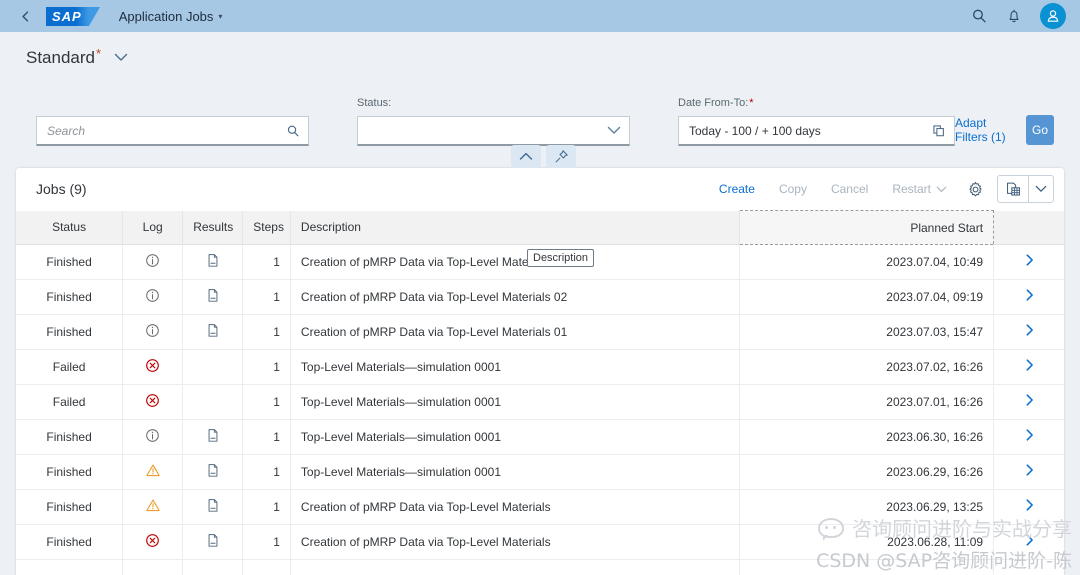 The width and height of the screenshot is (1080, 575). I want to click on app-title: Application Jobs ▾, so click(171, 16).